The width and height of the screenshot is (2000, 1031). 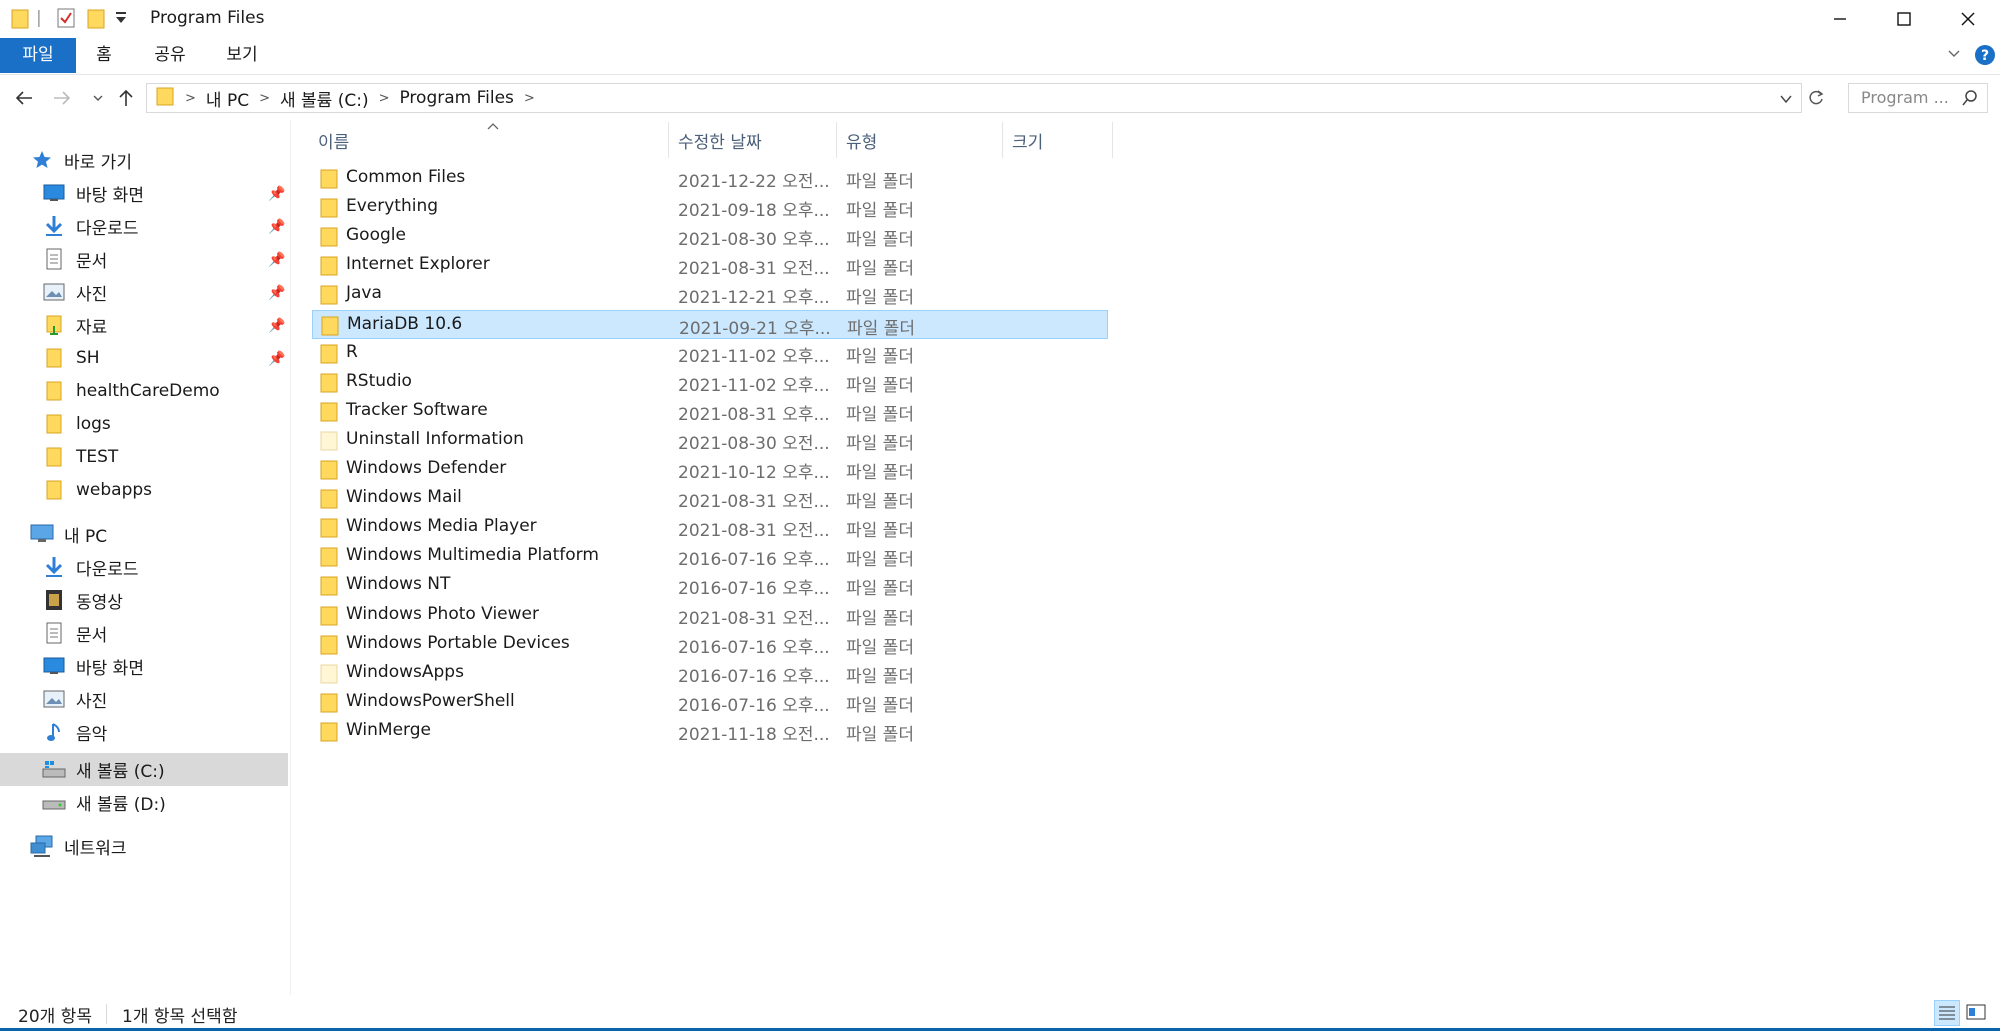 What do you see at coordinates (90, 226) in the screenshot?
I see `nav-item-downloads: 다운로드` at bounding box center [90, 226].